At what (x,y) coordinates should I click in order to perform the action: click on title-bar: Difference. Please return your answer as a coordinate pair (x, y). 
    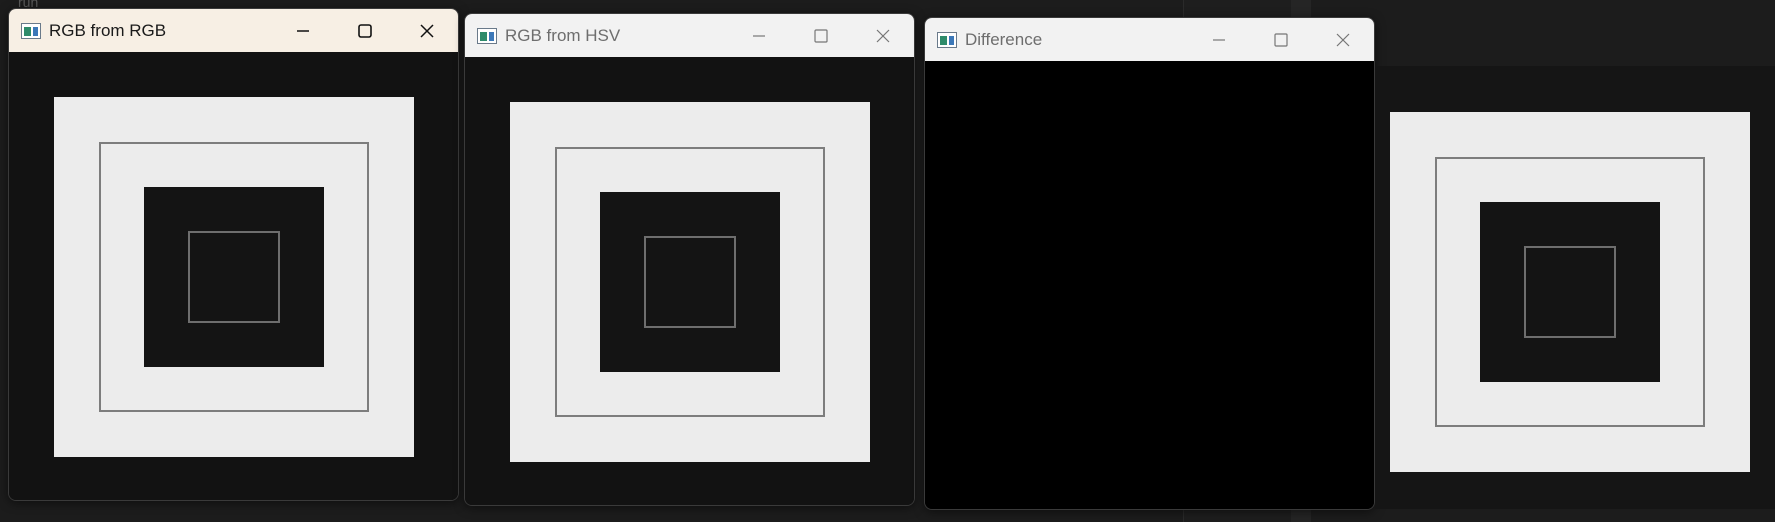
    Looking at the image, I should click on (1149, 39).